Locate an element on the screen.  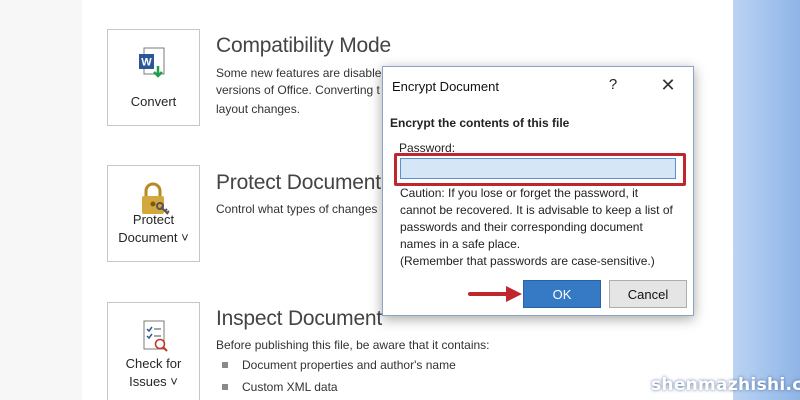
svg-text: W is located at coordinates (146, 63).